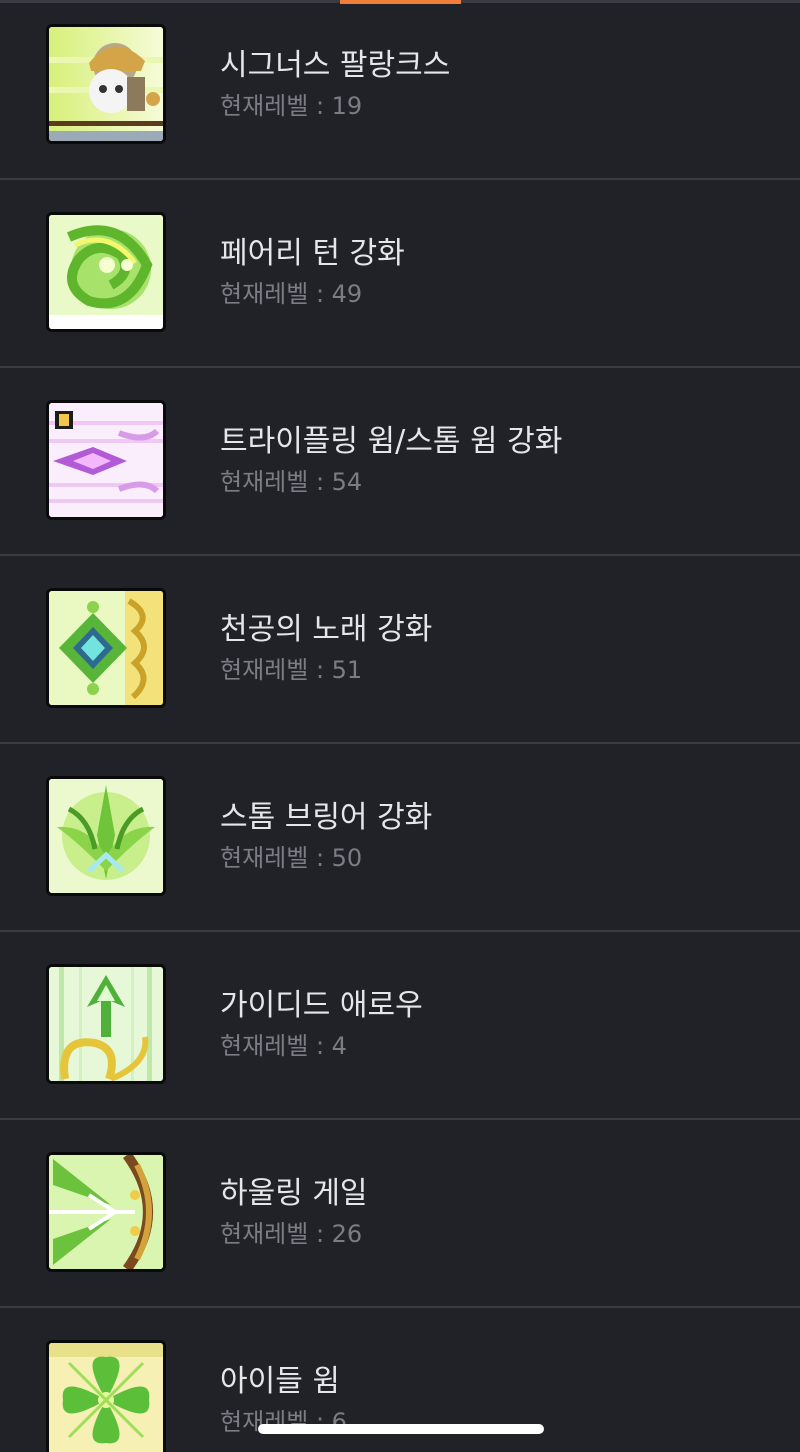  I want to click on skill-name: 하울링 게일, so click(294, 1193).